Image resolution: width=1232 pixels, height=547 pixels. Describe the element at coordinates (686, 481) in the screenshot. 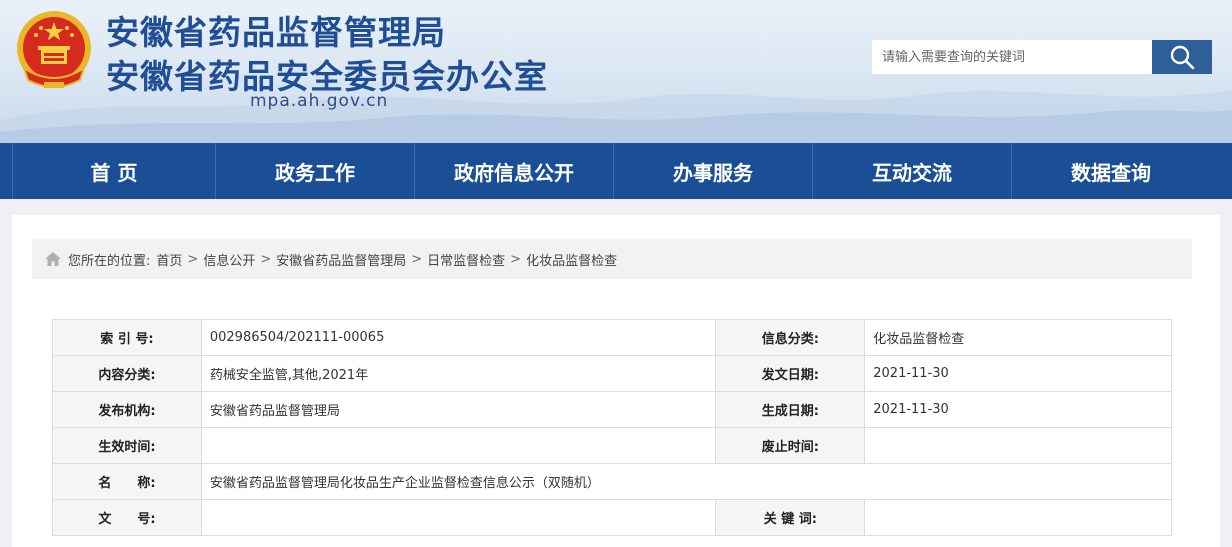

I see `document-name-value: 安徽省药品监督管理局化妆品生产企业监督检查信息公示（双随机）` at that location.